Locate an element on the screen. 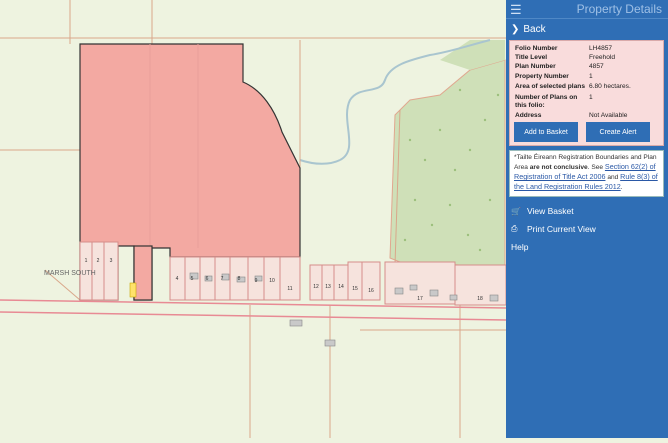 This screenshot has width=668, height=443. printer-icon: ⎙ is located at coordinates (514, 228).